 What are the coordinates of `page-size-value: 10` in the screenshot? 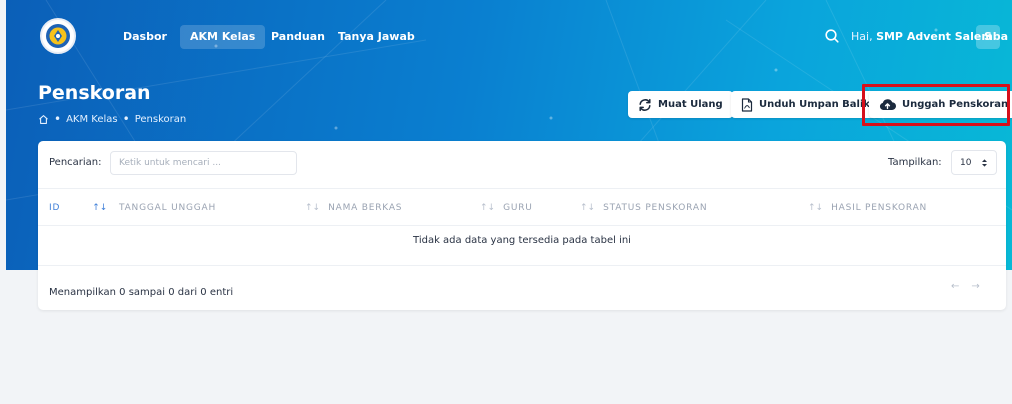 It's located at (966, 162).